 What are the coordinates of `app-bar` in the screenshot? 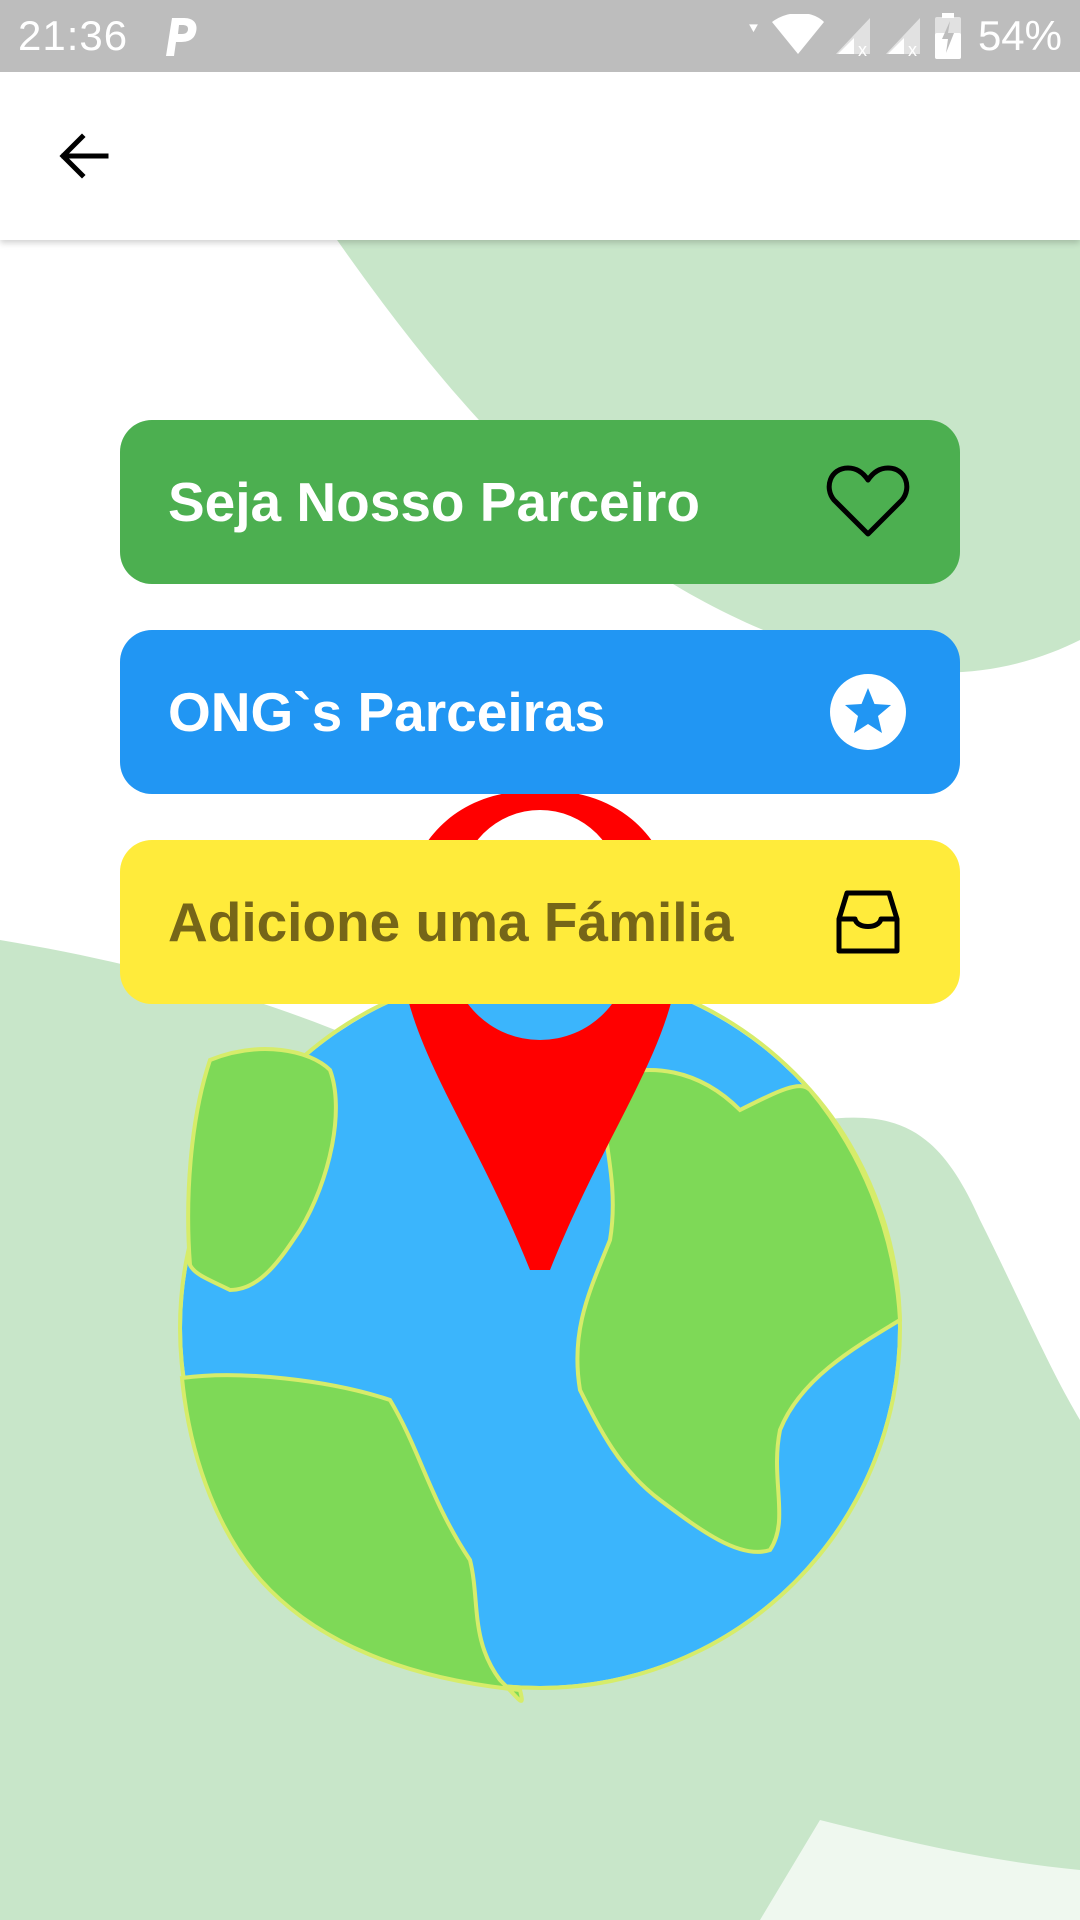 It's located at (540, 156).